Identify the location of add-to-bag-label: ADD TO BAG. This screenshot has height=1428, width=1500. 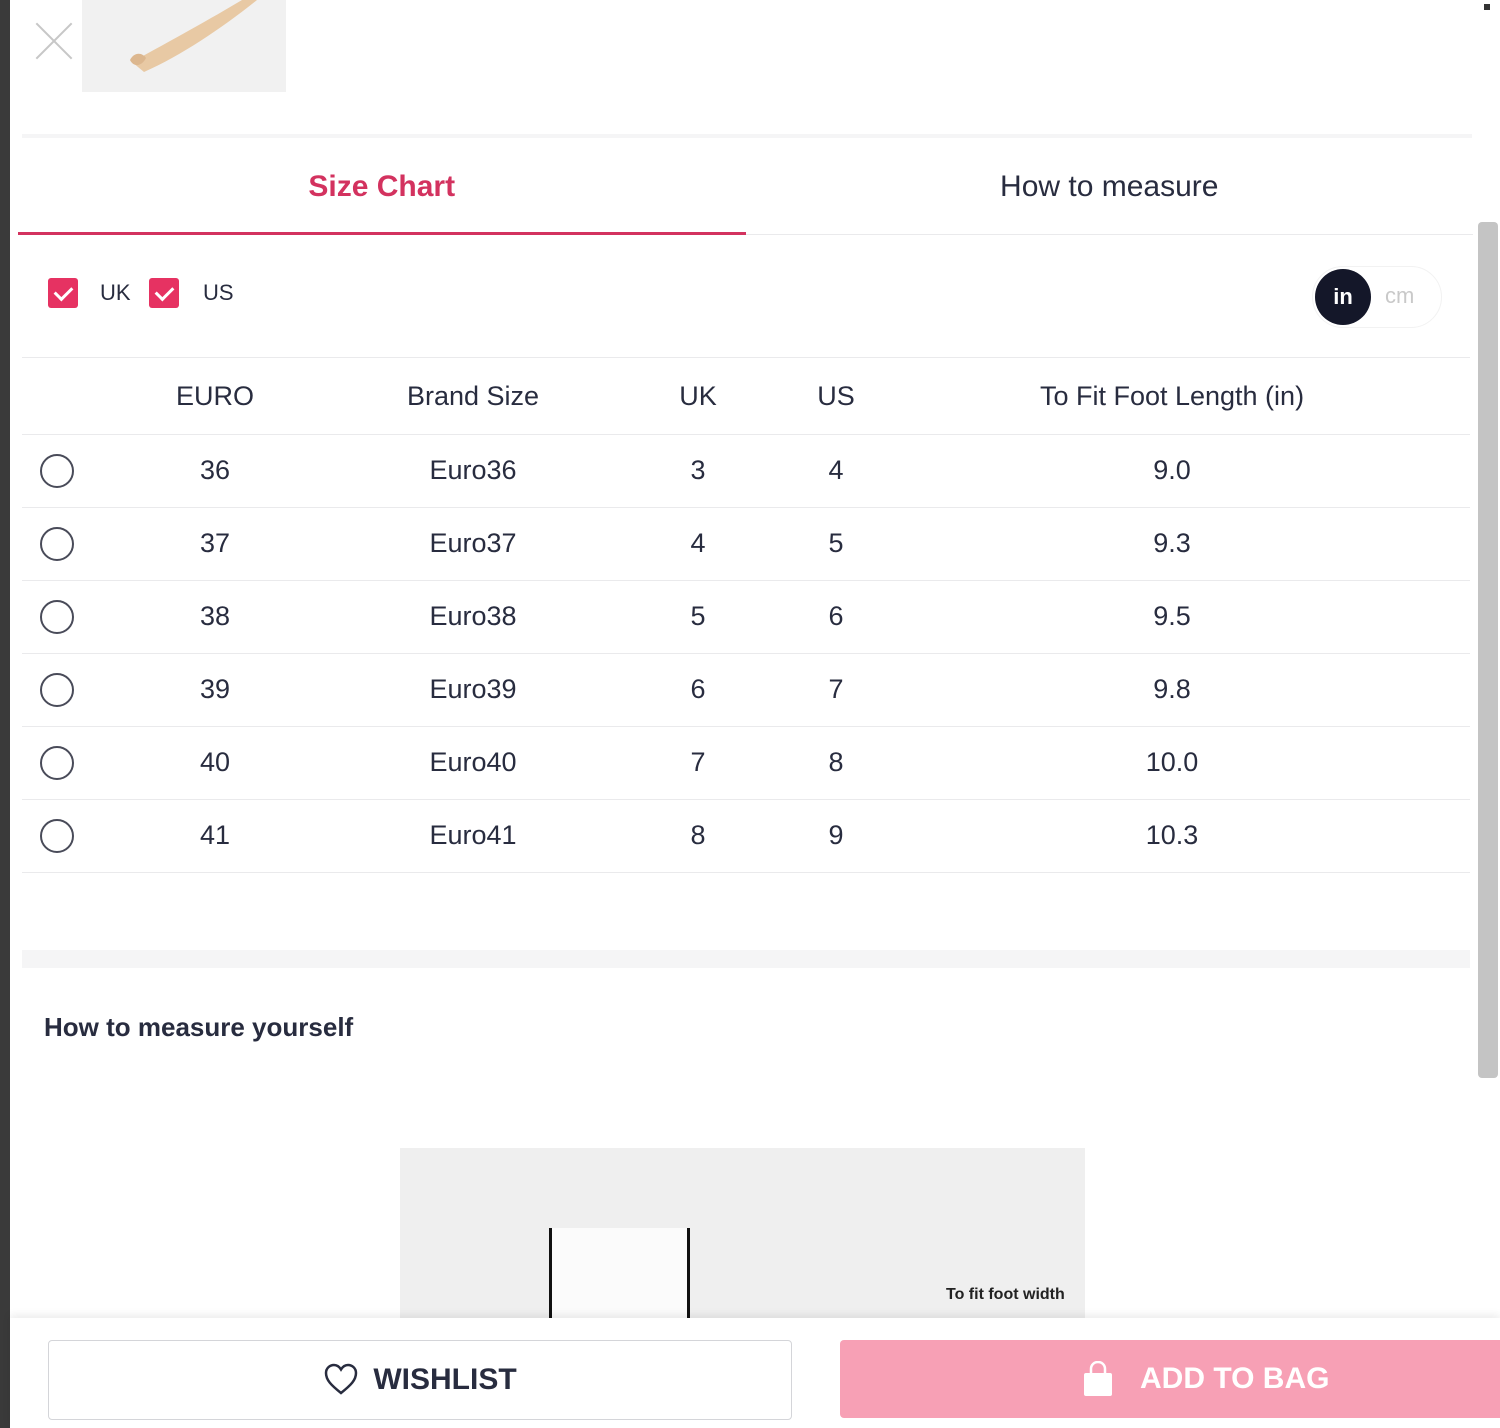
(1235, 1378).